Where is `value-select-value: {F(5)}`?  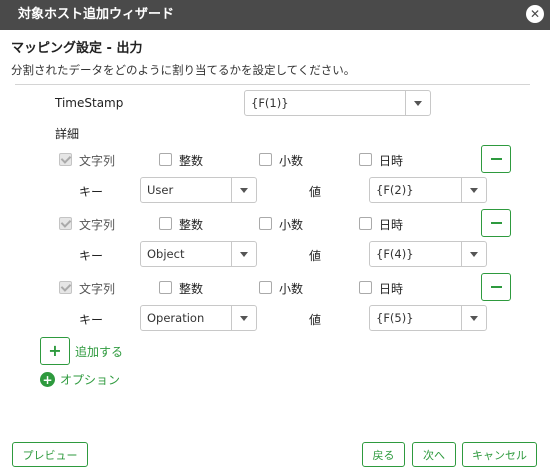 value-select-value: {F(5)} is located at coordinates (395, 318).